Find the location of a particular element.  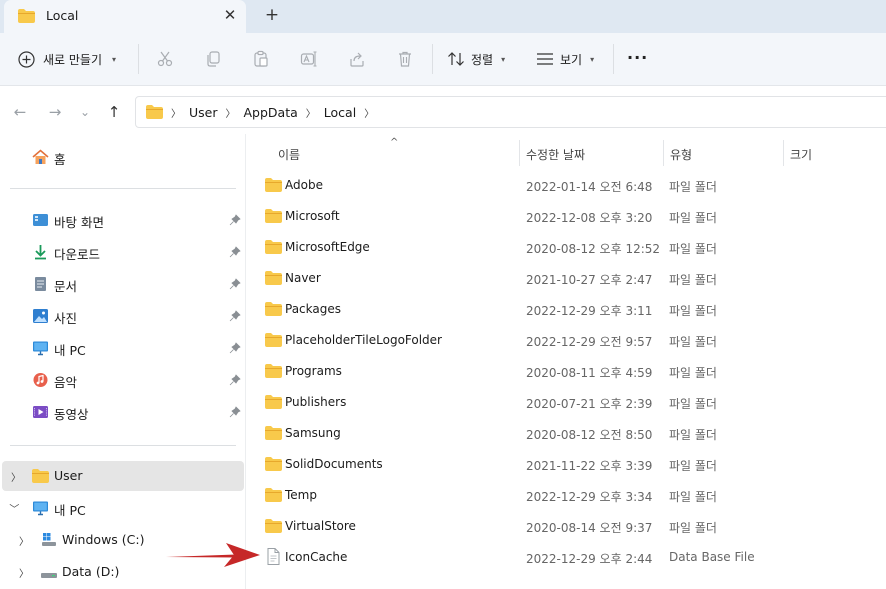

file-name: Microsoft is located at coordinates (312, 216).